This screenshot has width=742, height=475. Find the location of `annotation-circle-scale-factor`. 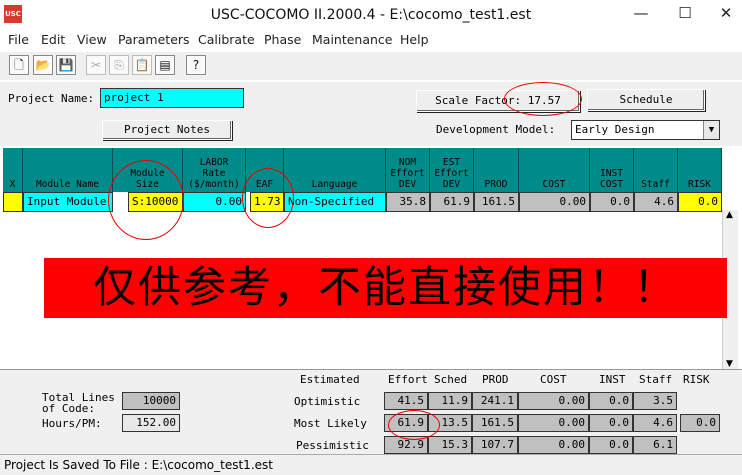

annotation-circle-scale-factor is located at coordinates (543, 99).